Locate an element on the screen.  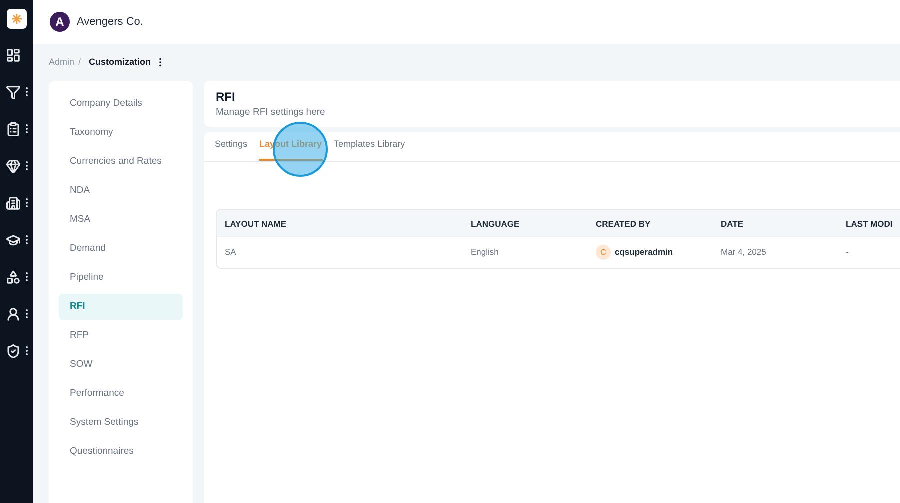
building-icon is located at coordinates (13, 203).